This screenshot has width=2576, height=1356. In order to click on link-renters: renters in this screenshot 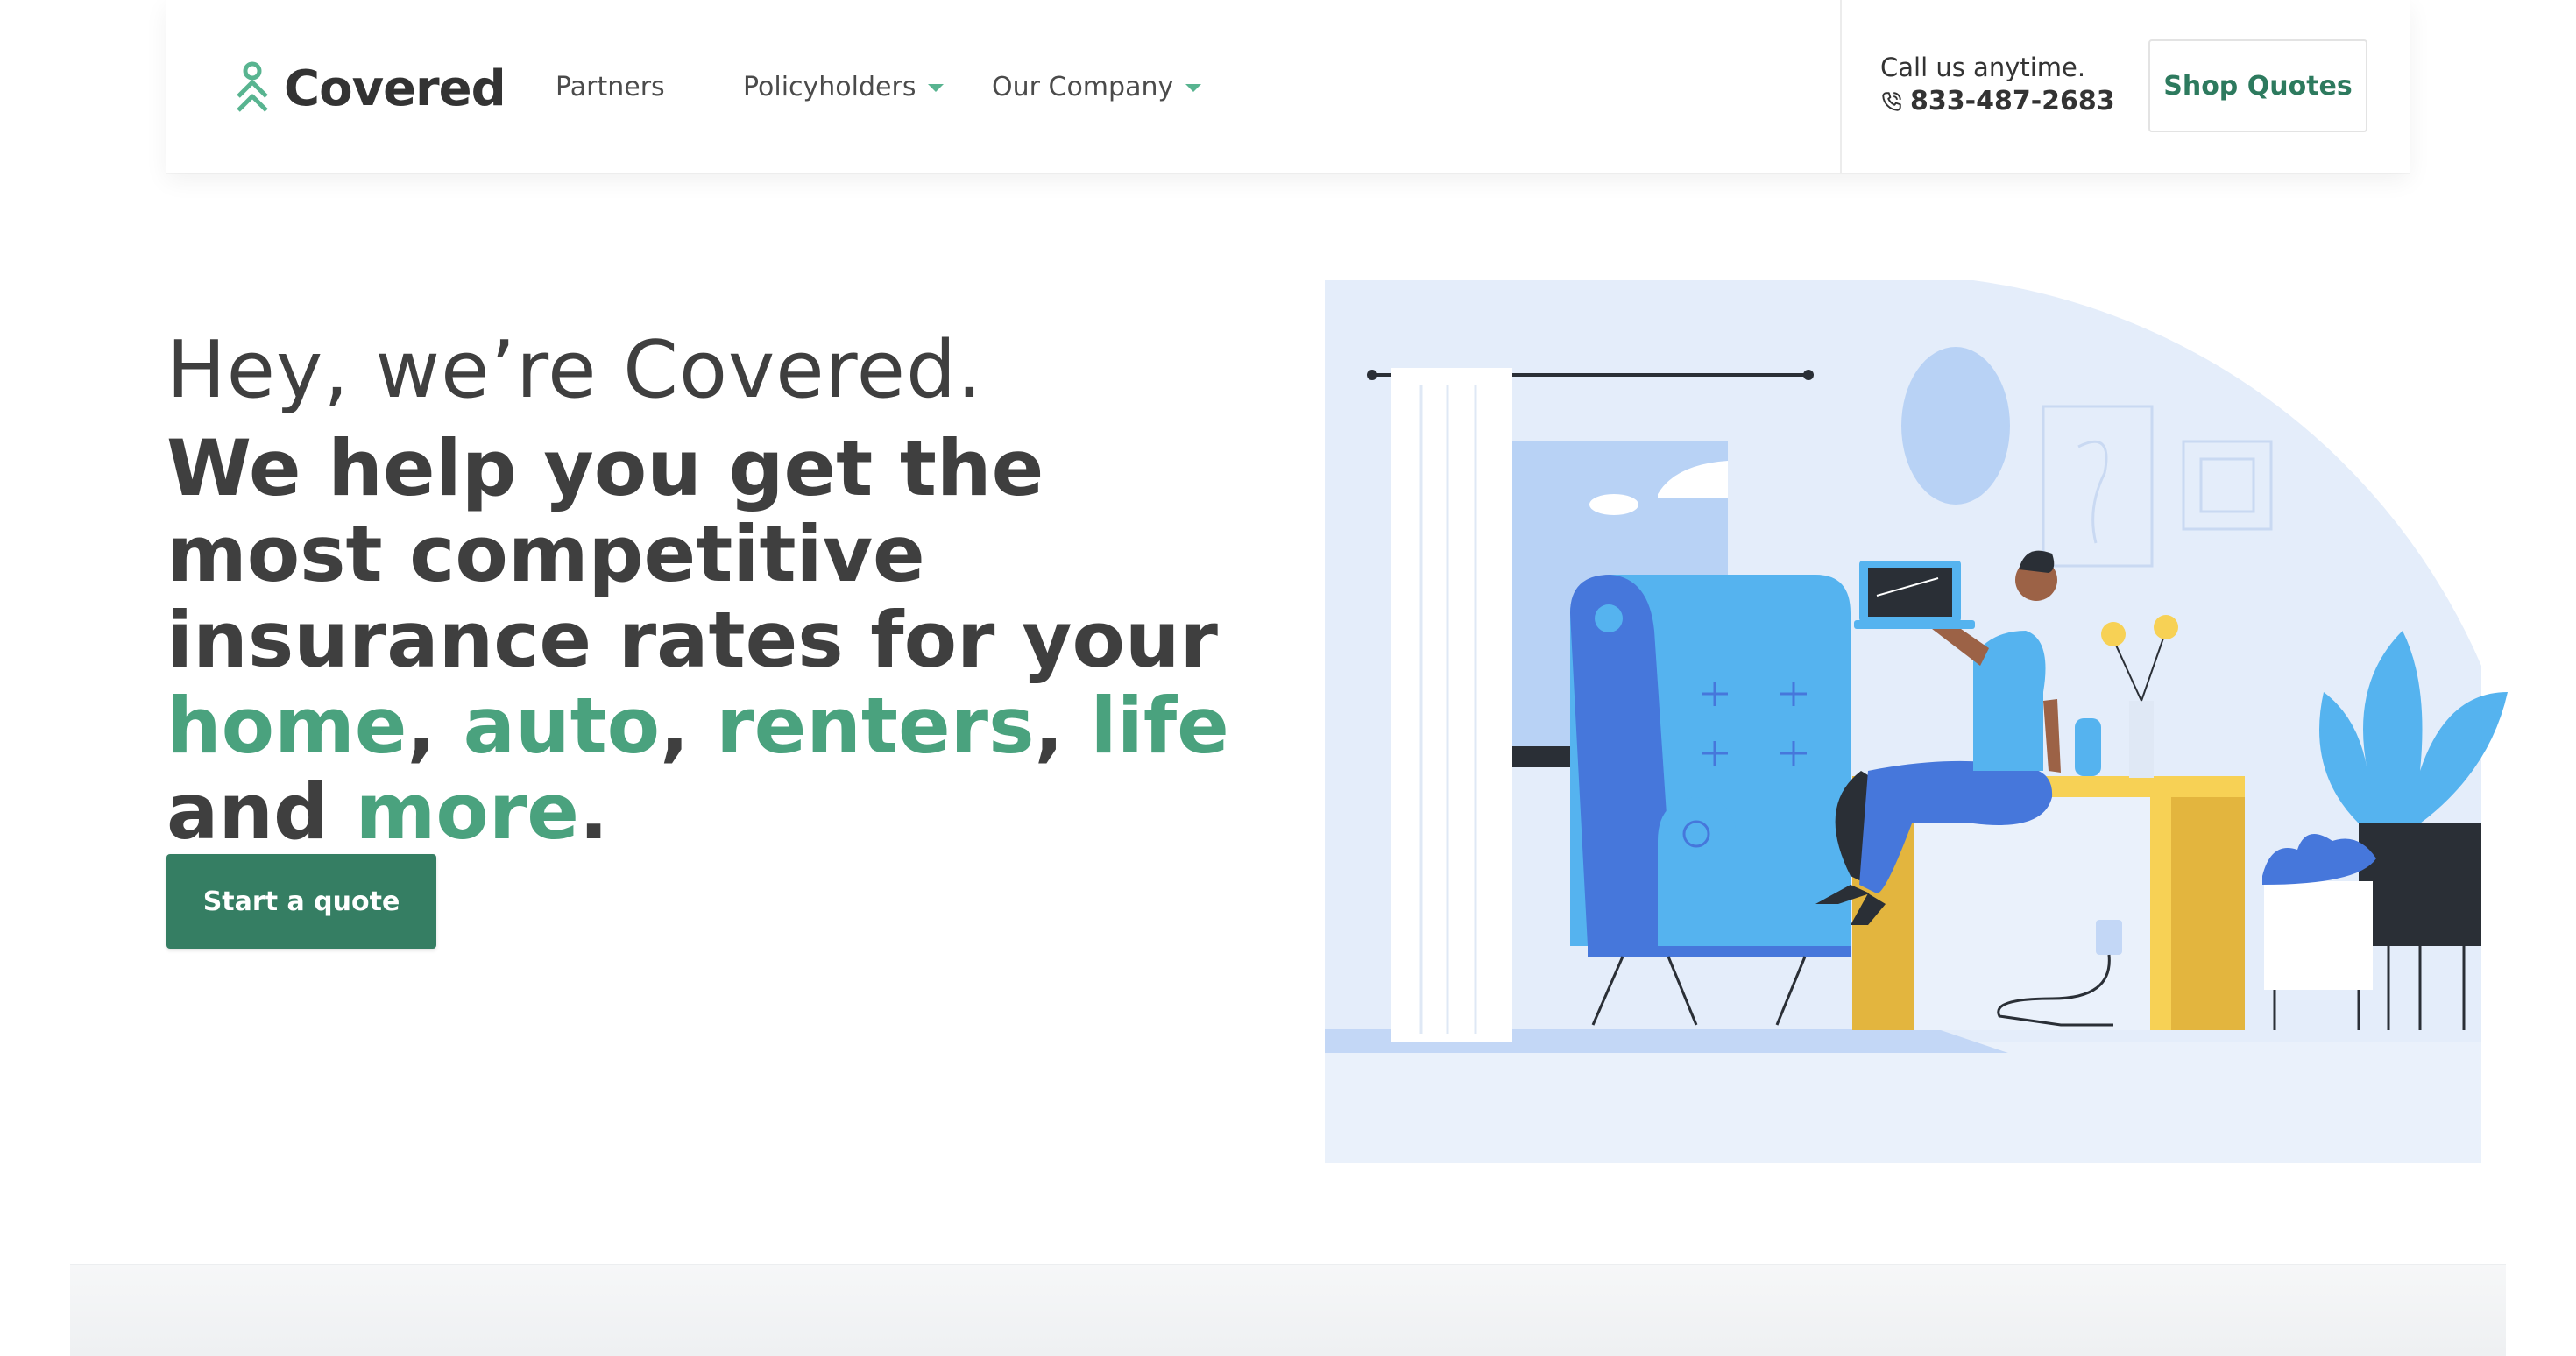, I will do `click(875, 726)`.